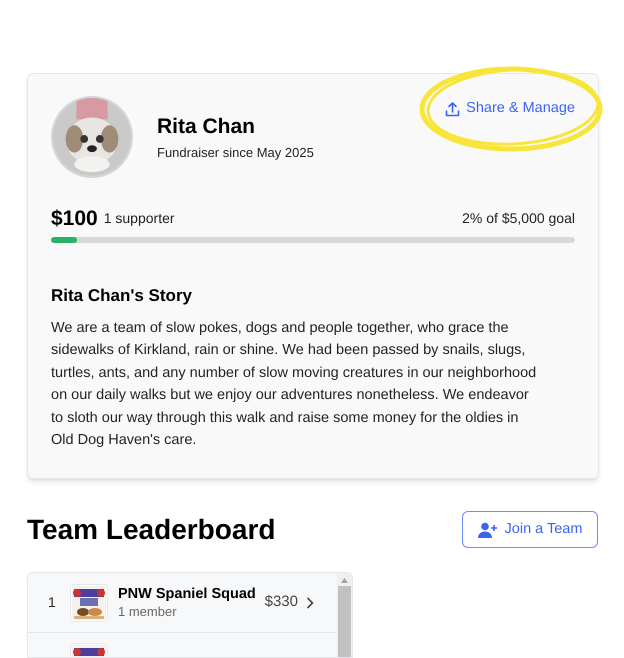 This screenshot has height=658, width=624. Describe the element at coordinates (122, 296) in the screenshot. I see `story-title: Rita Chan's Story` at that location.